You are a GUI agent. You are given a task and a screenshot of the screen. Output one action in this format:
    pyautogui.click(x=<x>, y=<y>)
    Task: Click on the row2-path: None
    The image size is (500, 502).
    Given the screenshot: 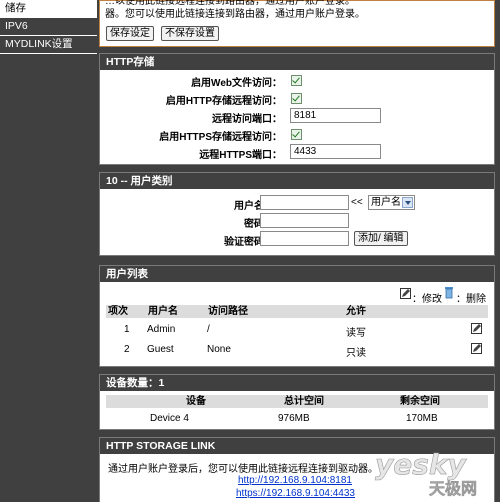 What is the action you would take?
    pyautogui.click(x=219, y=349)
    